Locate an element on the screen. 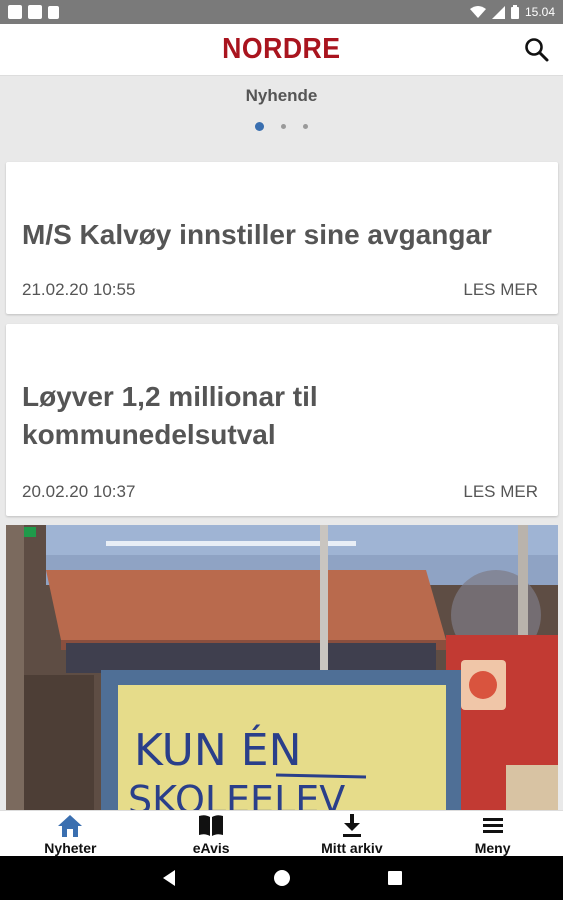 Image resolution: width=563 pixels, height=900 pixels. search-button is located at coordinates (537, 50).